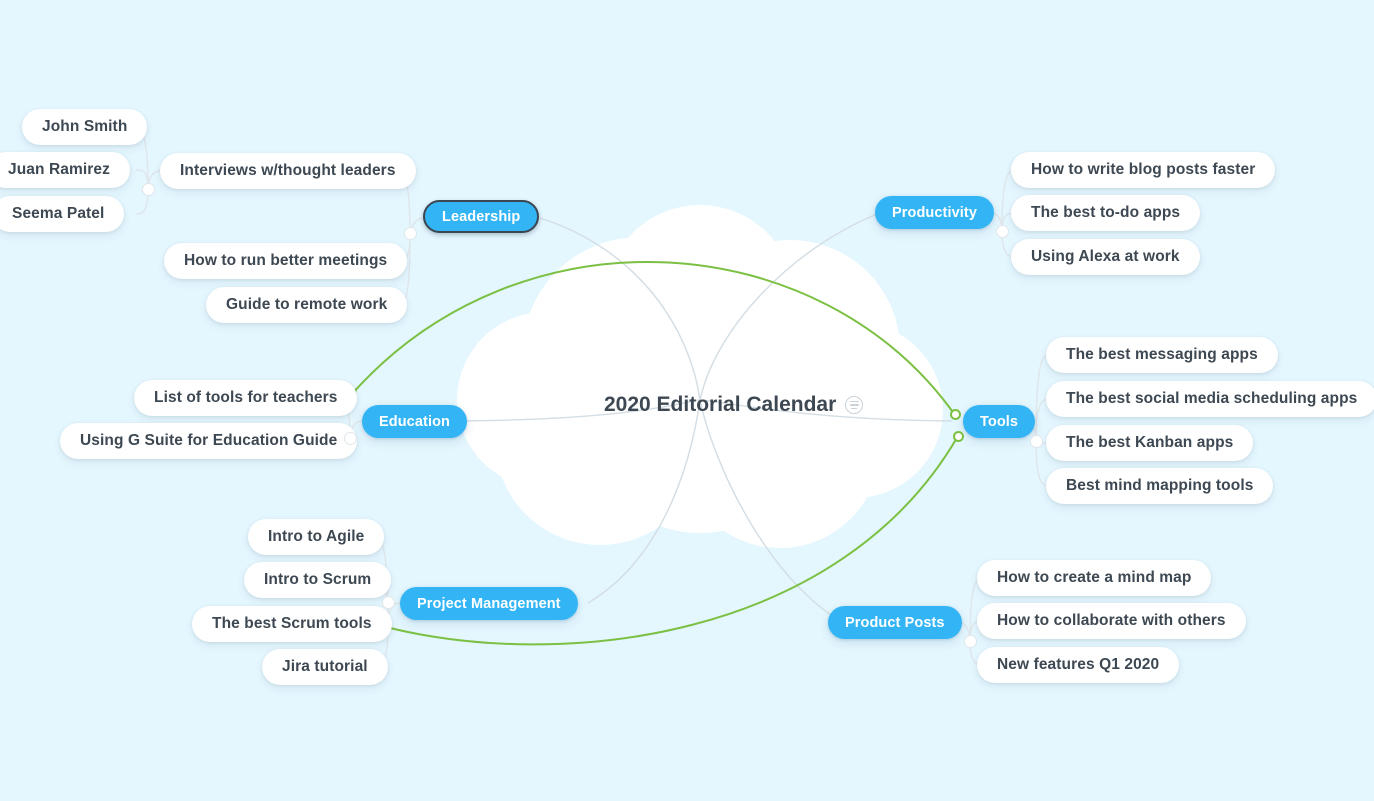 The image size is (1374, 801). I want to click on topic-node-alexa-at-work: Using Alexa at work, so click(1105, 257).